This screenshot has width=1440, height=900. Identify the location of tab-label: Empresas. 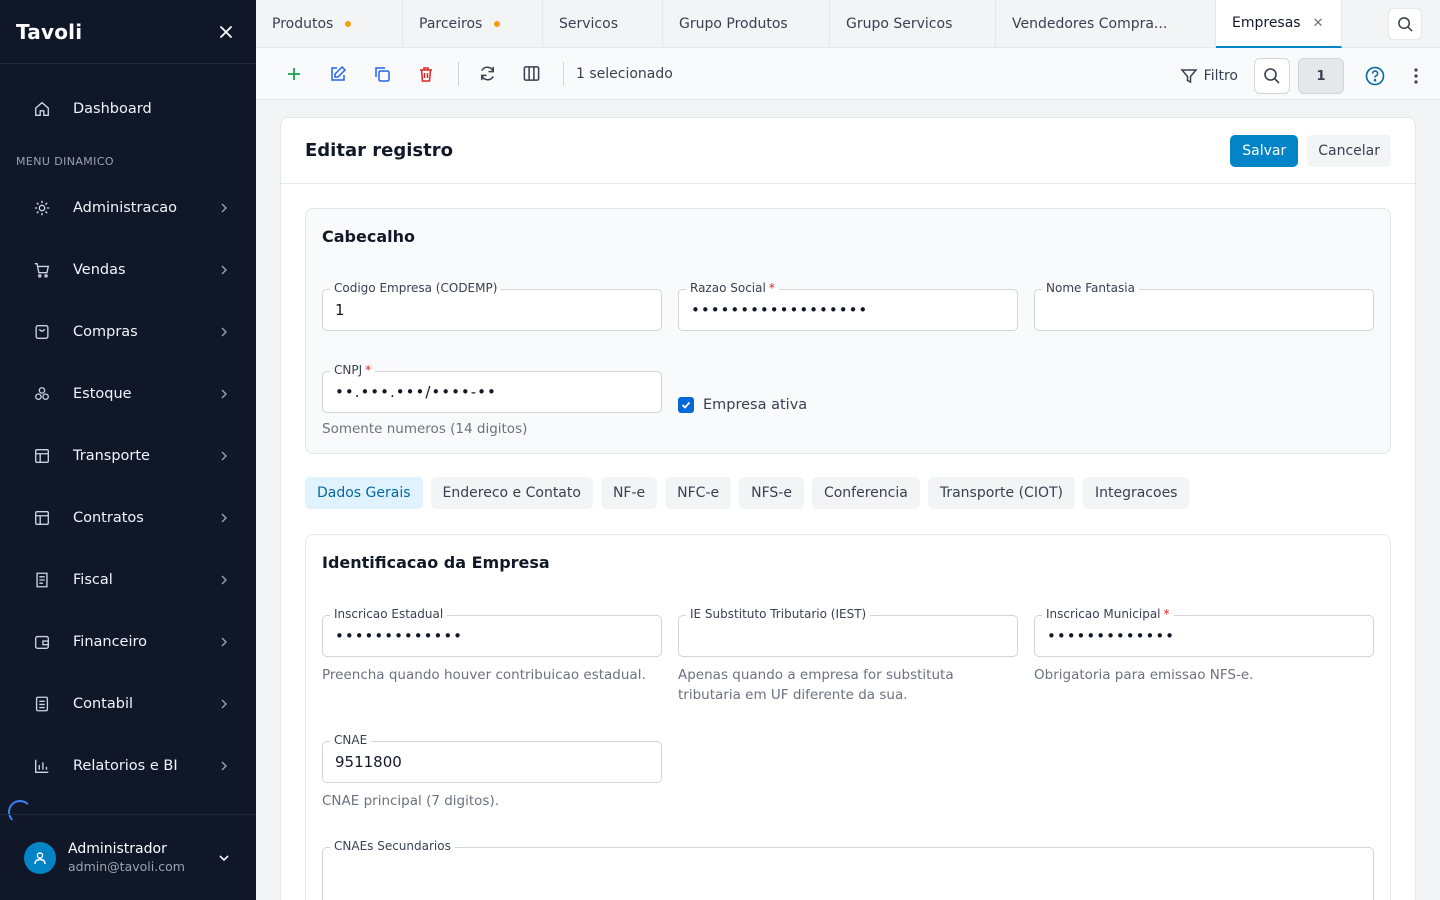
(1266, 23).